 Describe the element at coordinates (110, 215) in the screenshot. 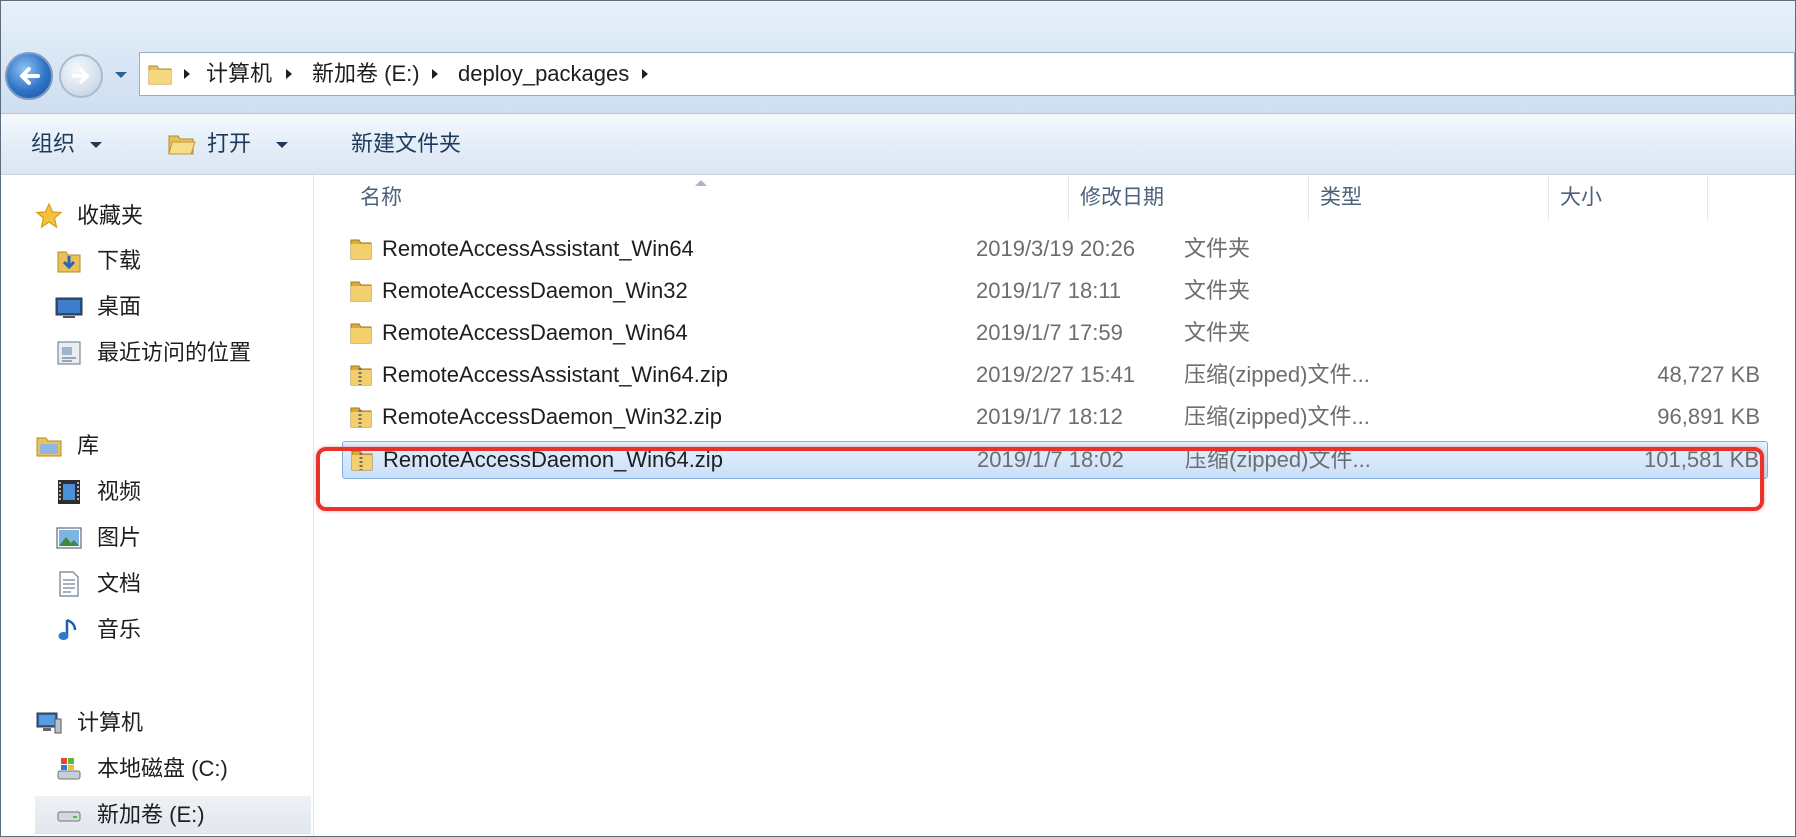

I see `nav-favorites-label: 收藏夹` at that location.